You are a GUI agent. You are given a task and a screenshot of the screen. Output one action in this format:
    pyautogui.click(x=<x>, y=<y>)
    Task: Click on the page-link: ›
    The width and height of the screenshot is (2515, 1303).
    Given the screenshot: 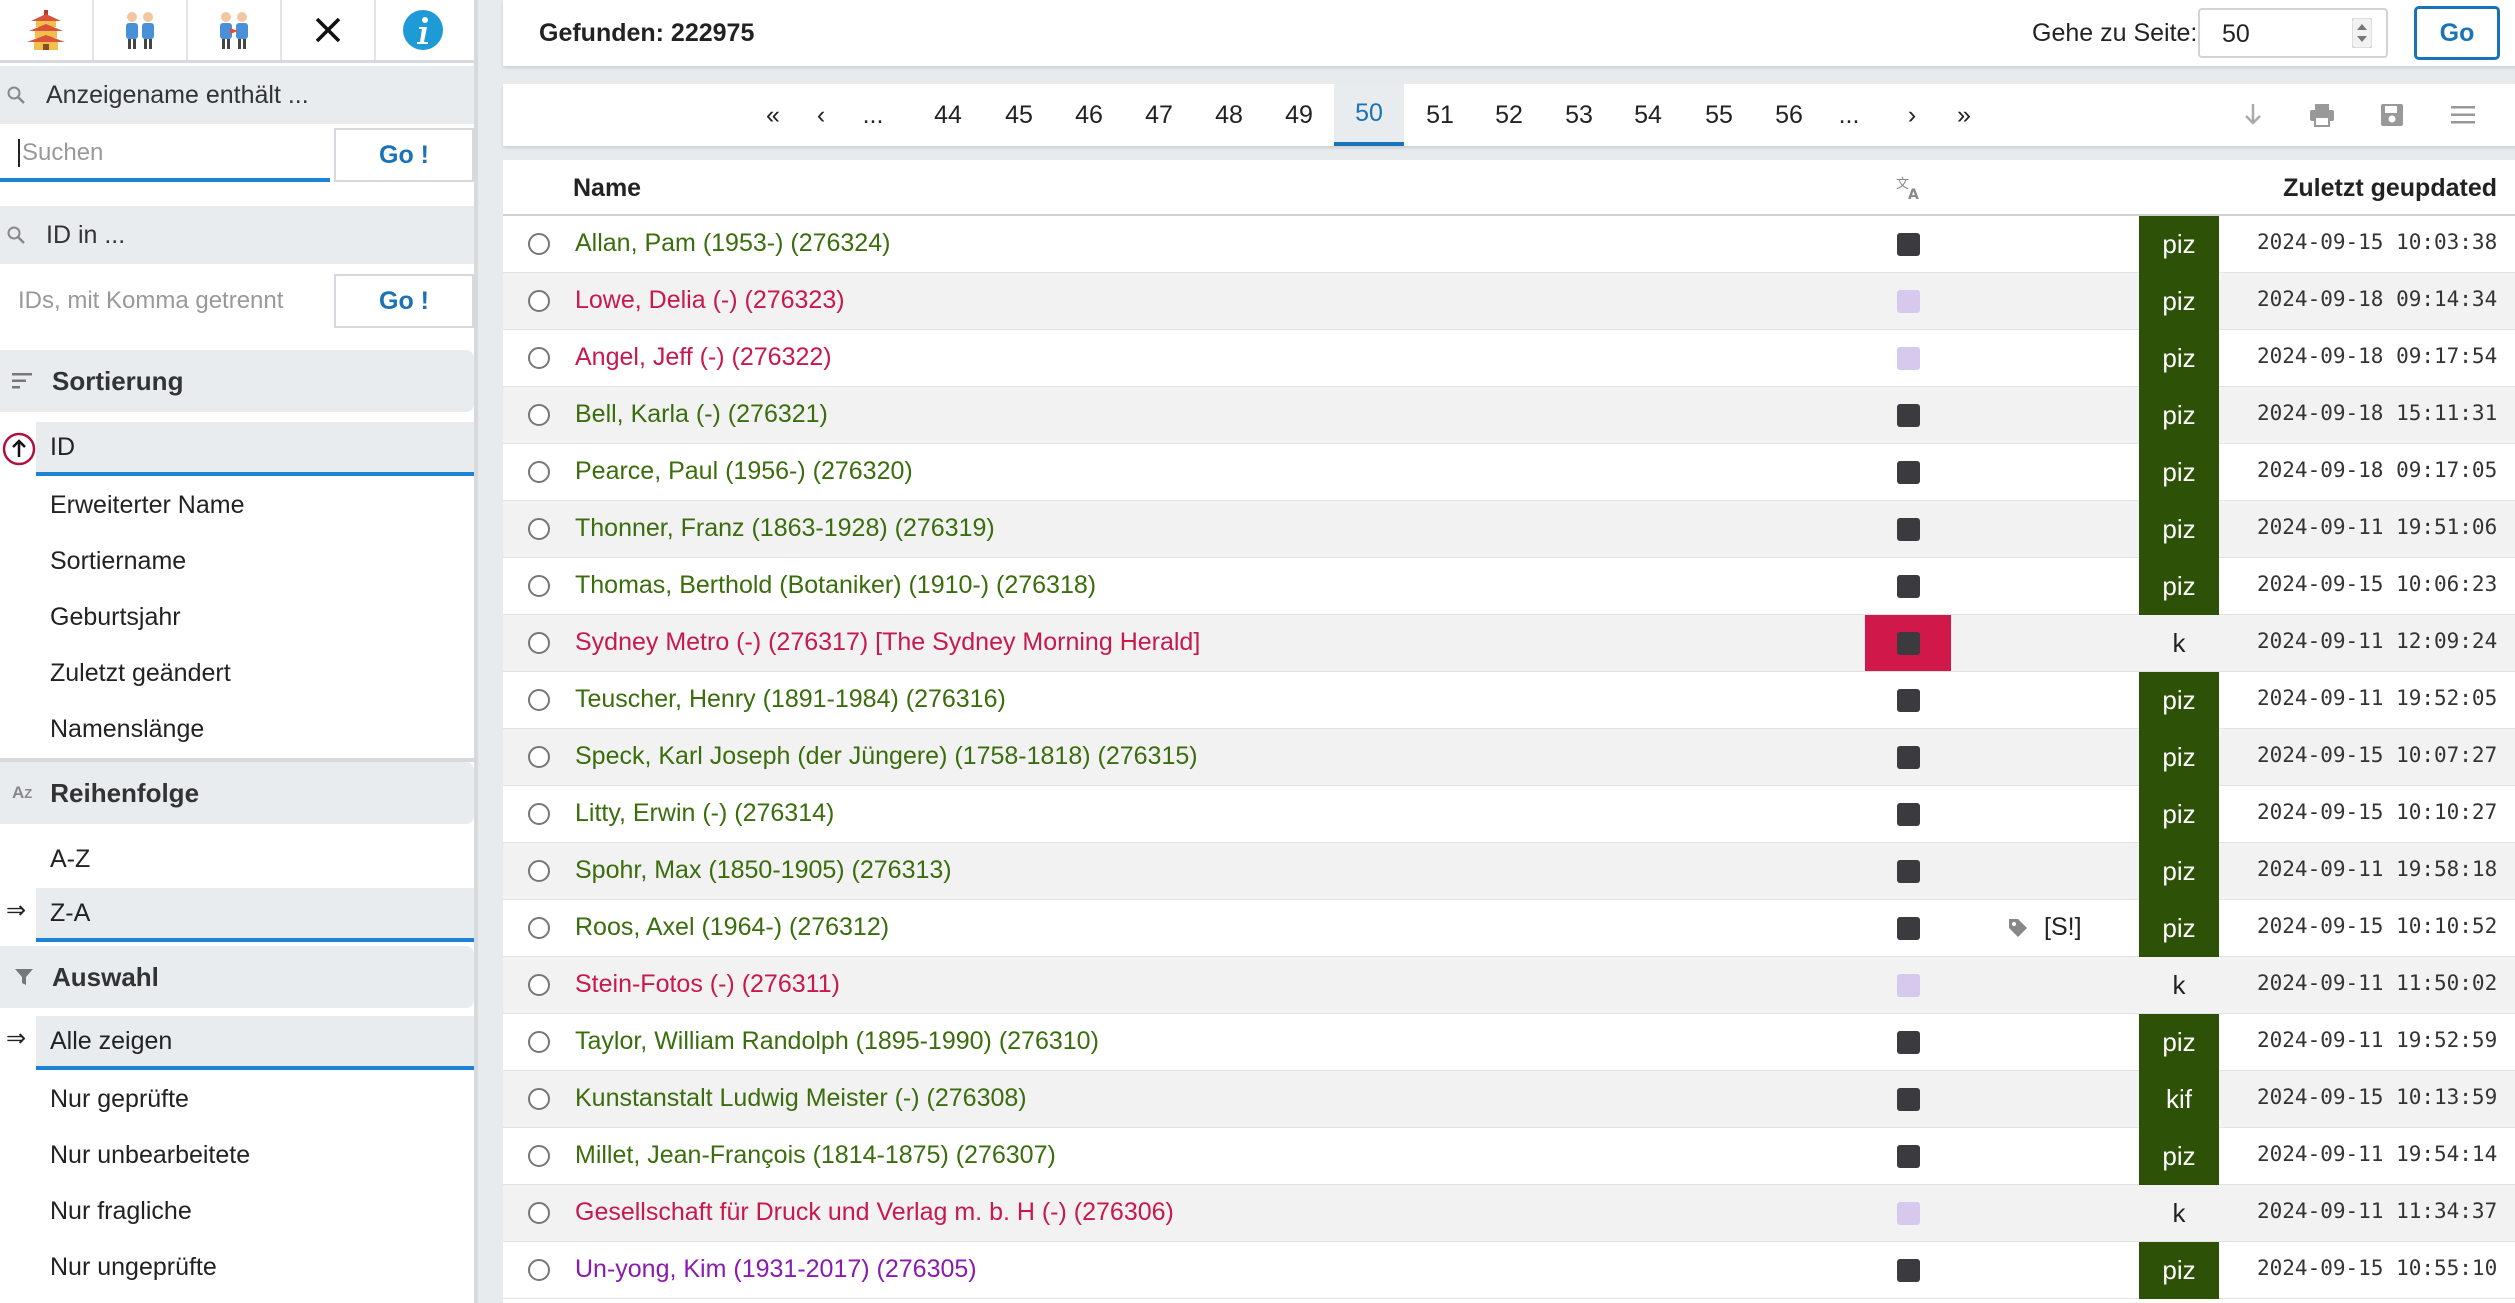 What is the action you would take?
    pyautogui.click(x=1912, y=115)
    